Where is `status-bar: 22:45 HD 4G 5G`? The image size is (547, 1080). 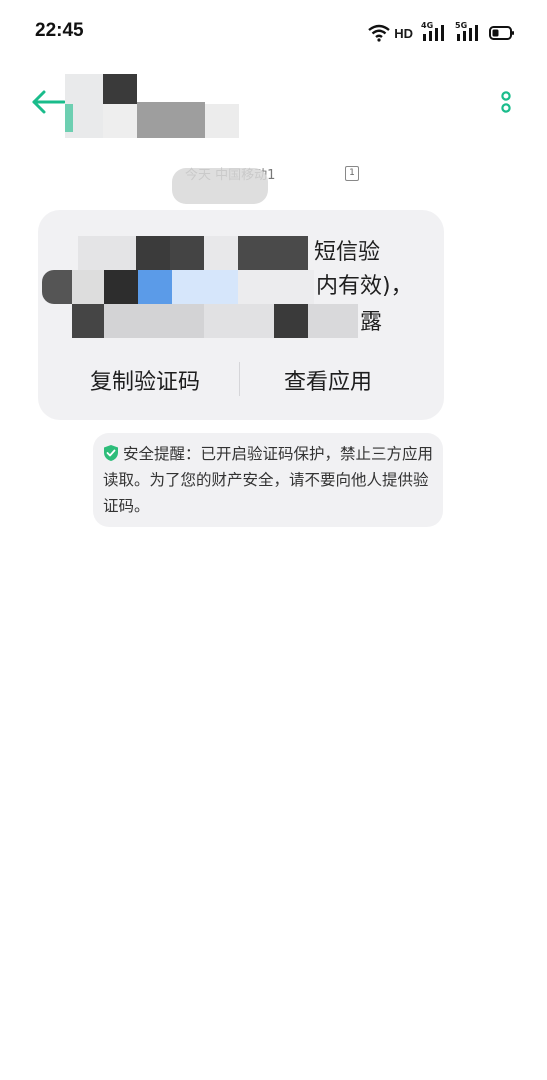 status-bar: 22:45 HD 4G 5G is located at coordinates (273, 33).